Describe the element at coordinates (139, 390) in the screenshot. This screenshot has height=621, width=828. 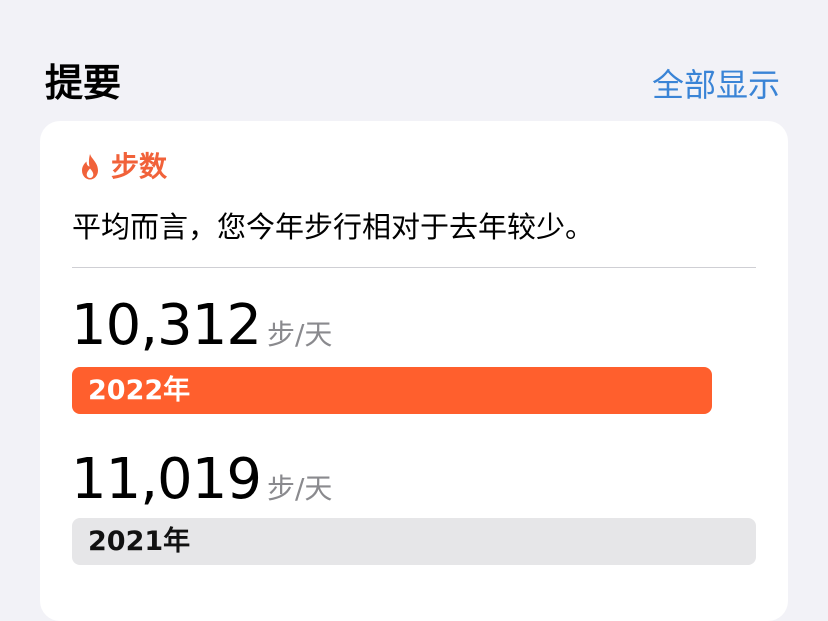
I see `bar-label: 2022年` at that location.